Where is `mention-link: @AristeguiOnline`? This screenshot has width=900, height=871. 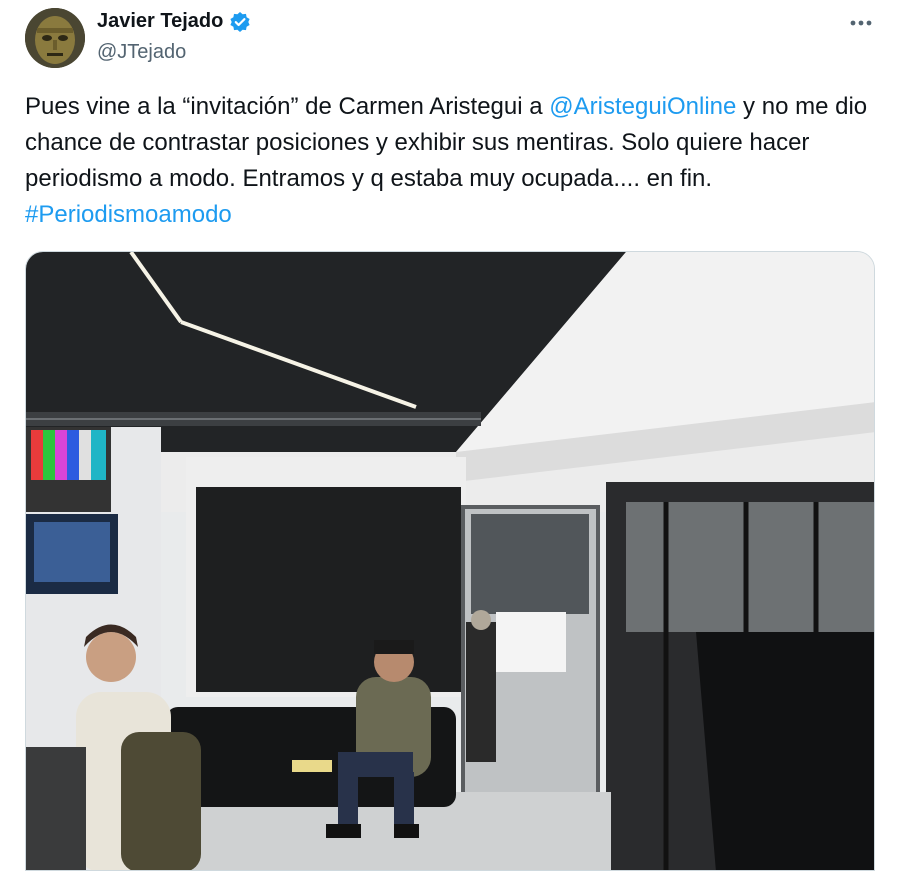
mention-link: @AristeguiOnline is located at coordinates (642, 106).